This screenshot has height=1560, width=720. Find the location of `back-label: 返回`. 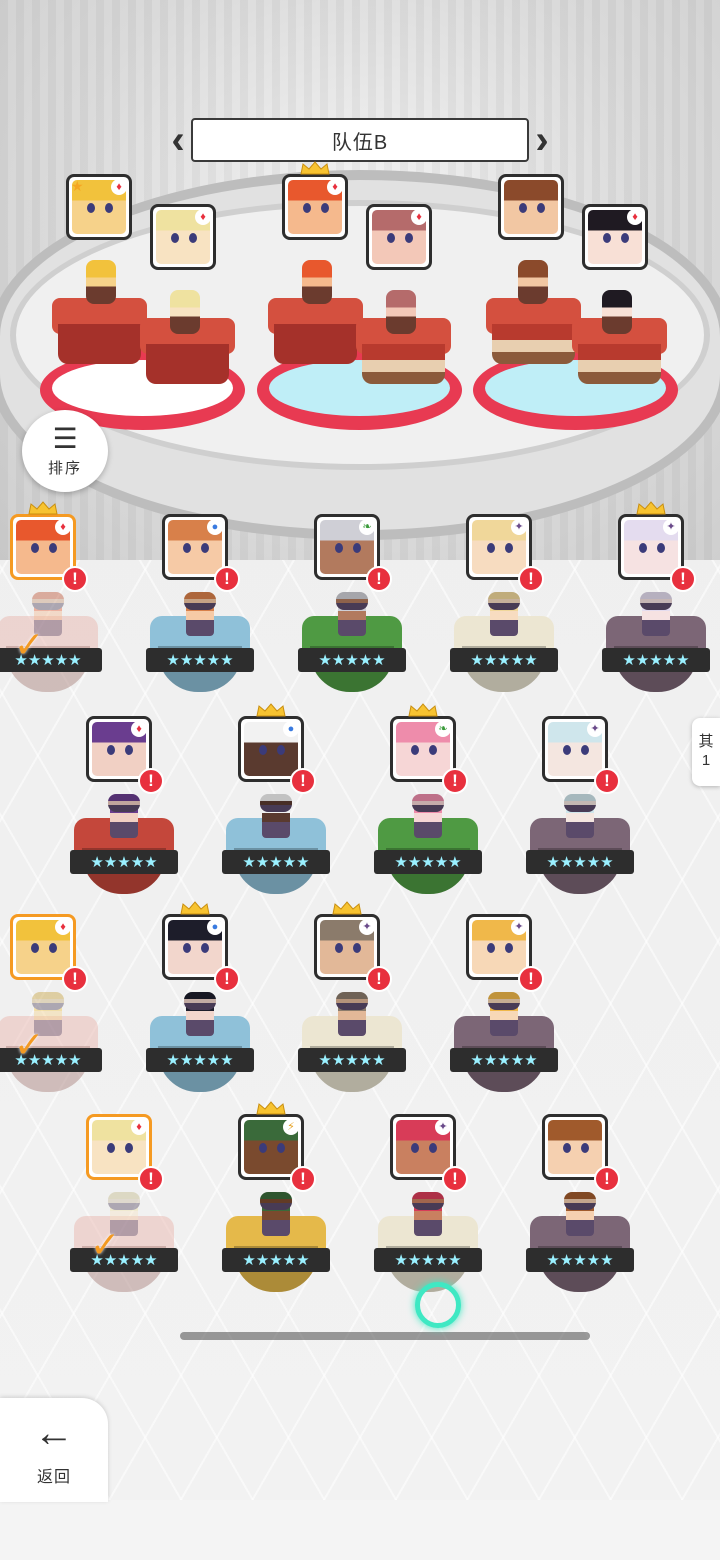

back-label: 返回 is located at coordinates (53, 1477).